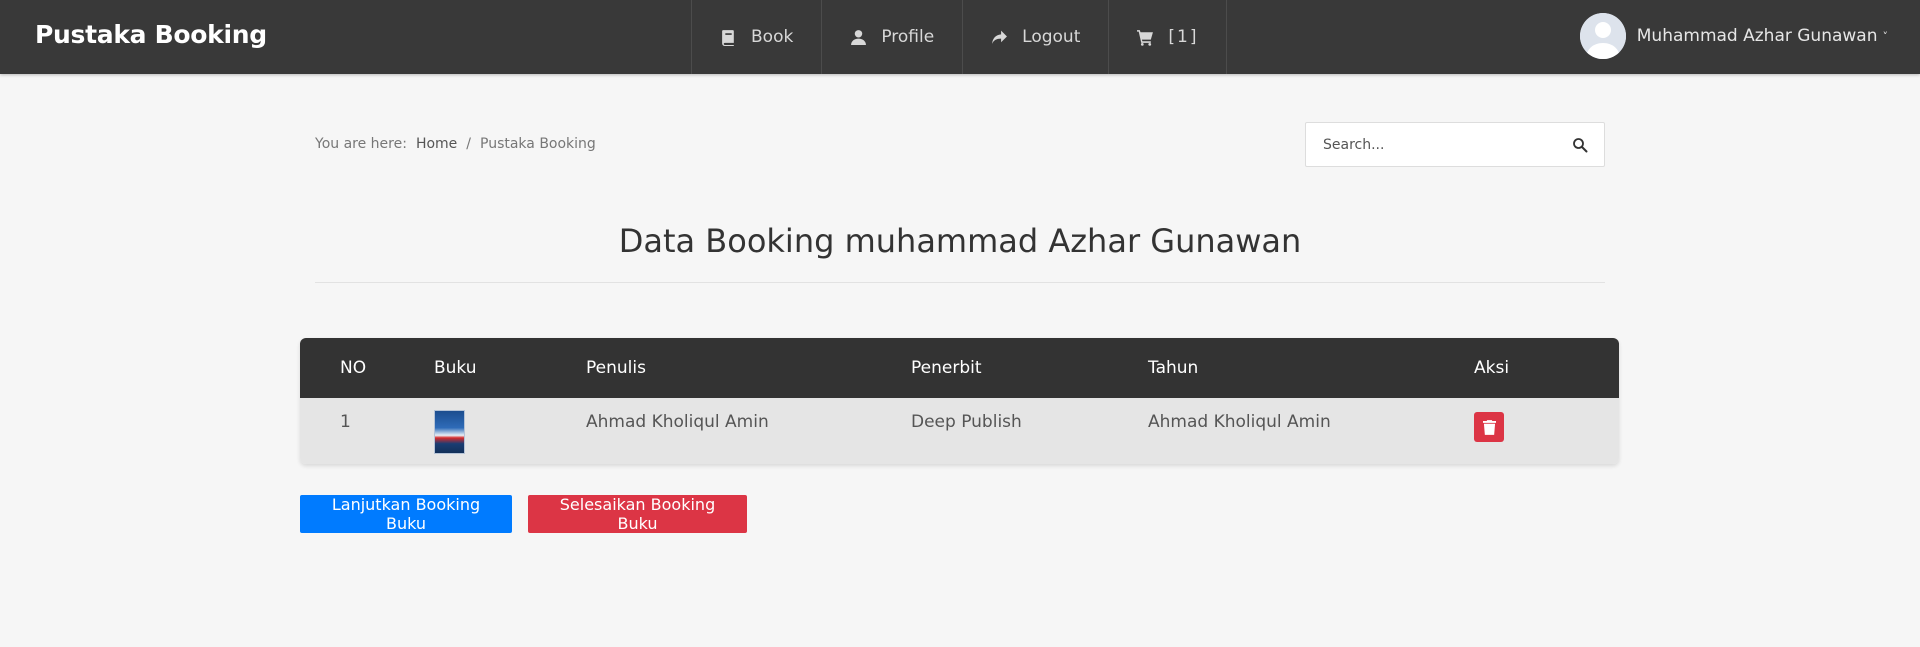 The width and height of the screenshot is (1920, 647). I want to click on breadcrumb-item-current: Pustaka Booking, so click(538, 144).